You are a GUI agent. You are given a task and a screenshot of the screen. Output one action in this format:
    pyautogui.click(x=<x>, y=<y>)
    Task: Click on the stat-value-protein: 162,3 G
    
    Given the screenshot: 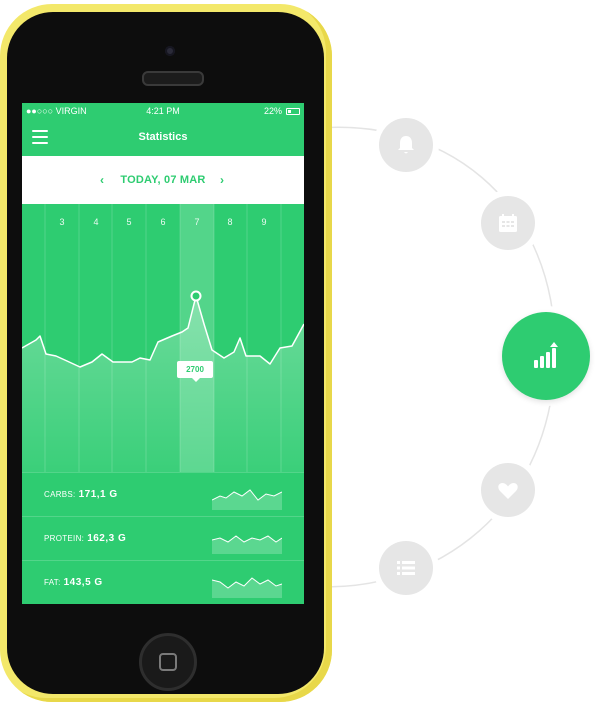 What is the action you would take?
    pyautogui.click(x=107, y=538)
    